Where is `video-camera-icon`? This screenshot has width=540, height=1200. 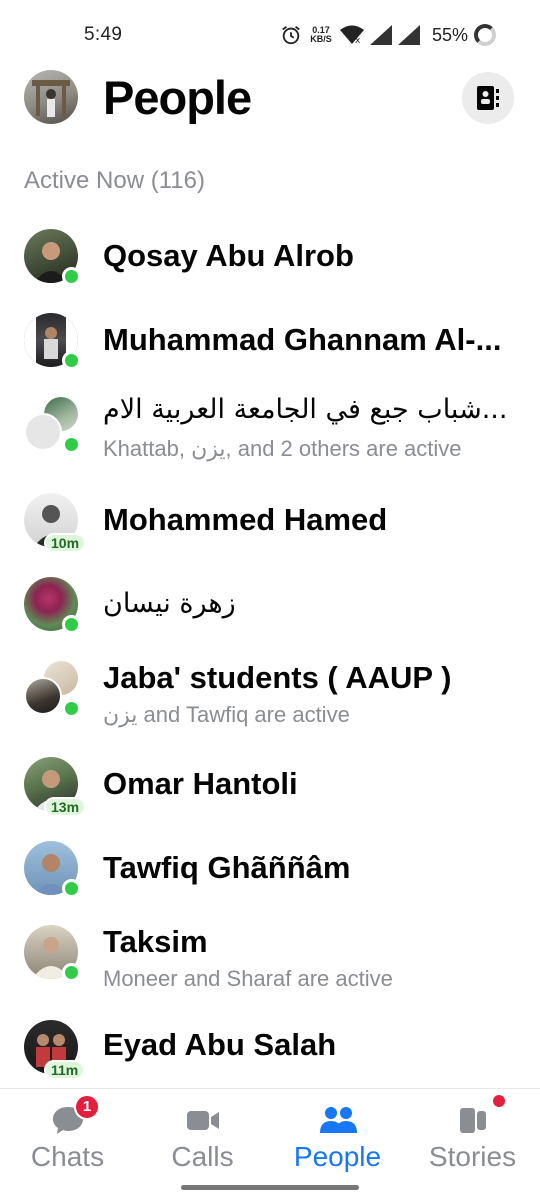
video-camera-icon is located at coordinates (202, 1120).